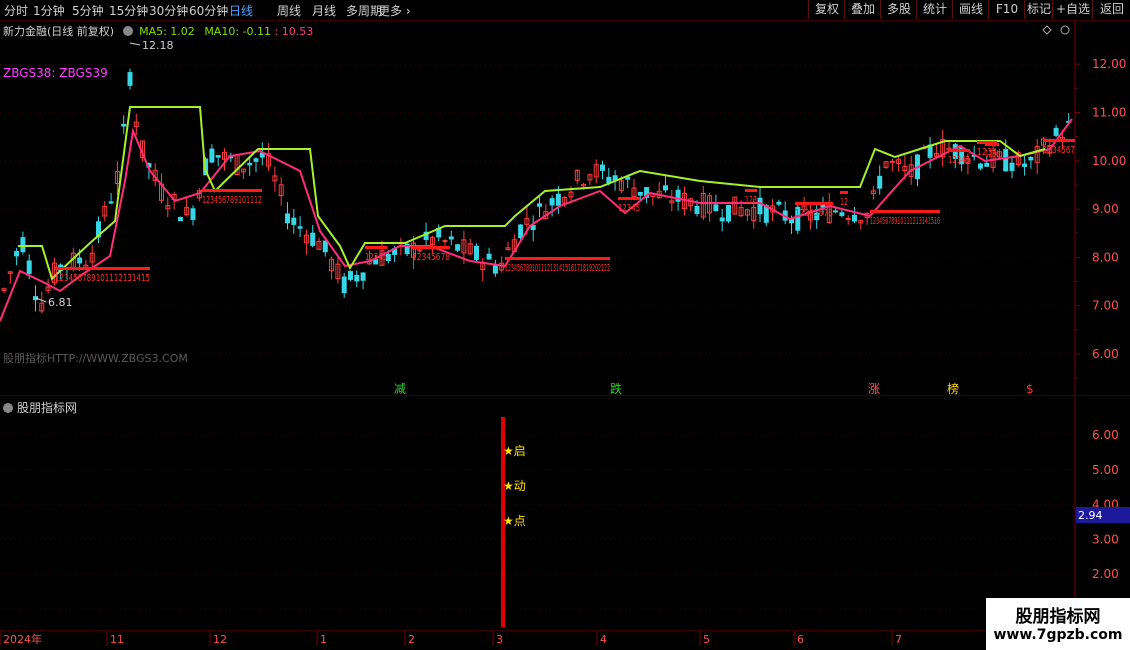 The width and height of the screenshot is (1130, 650). What do you see at coordinates (905, 221) in the screenshot?
I see `count-label: 12345678910111213141516` at bounding box center [905, 221].